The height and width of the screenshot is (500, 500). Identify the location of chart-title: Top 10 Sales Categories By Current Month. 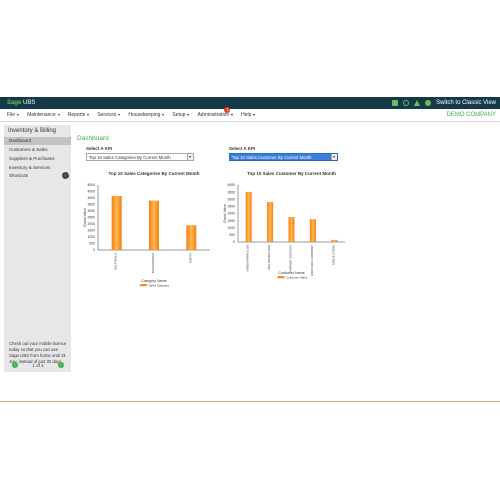
(154, 173).